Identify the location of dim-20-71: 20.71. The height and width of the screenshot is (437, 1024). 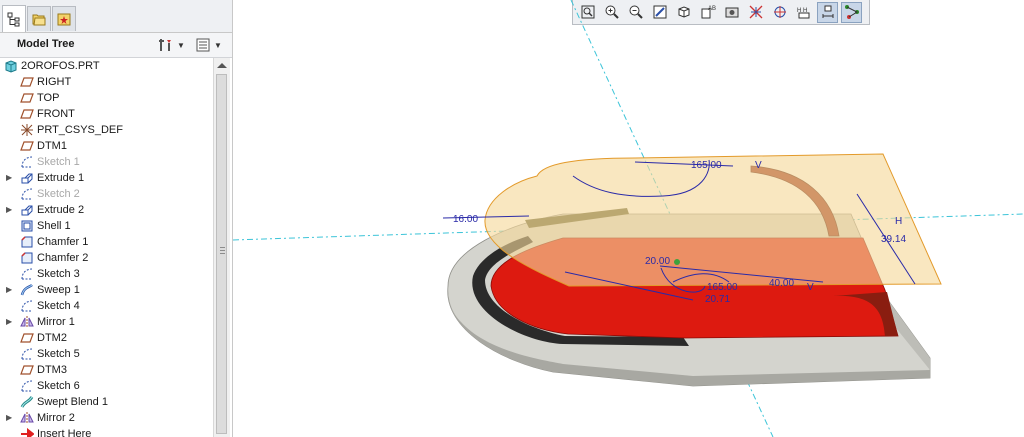
(717, 299).